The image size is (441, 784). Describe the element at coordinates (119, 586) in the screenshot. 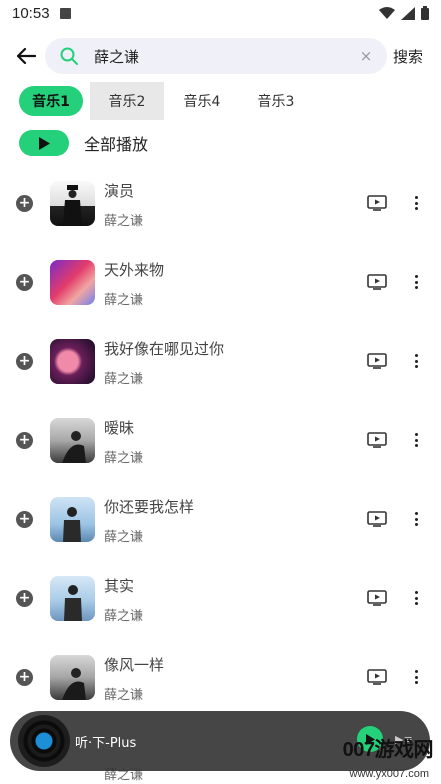

I see `song-title: 其实` at that location.